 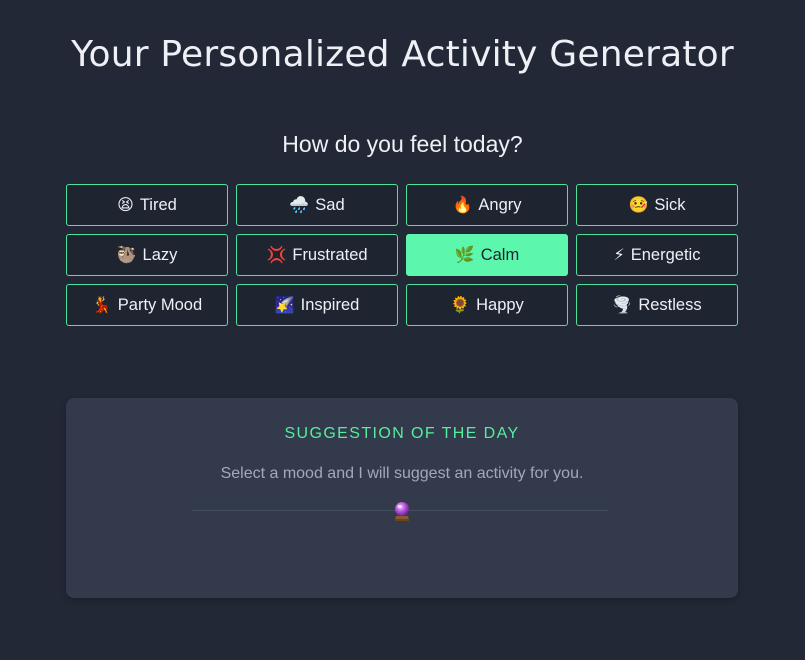 I want to click on tired-face-icon: 😫, so click(x=125, y=204).